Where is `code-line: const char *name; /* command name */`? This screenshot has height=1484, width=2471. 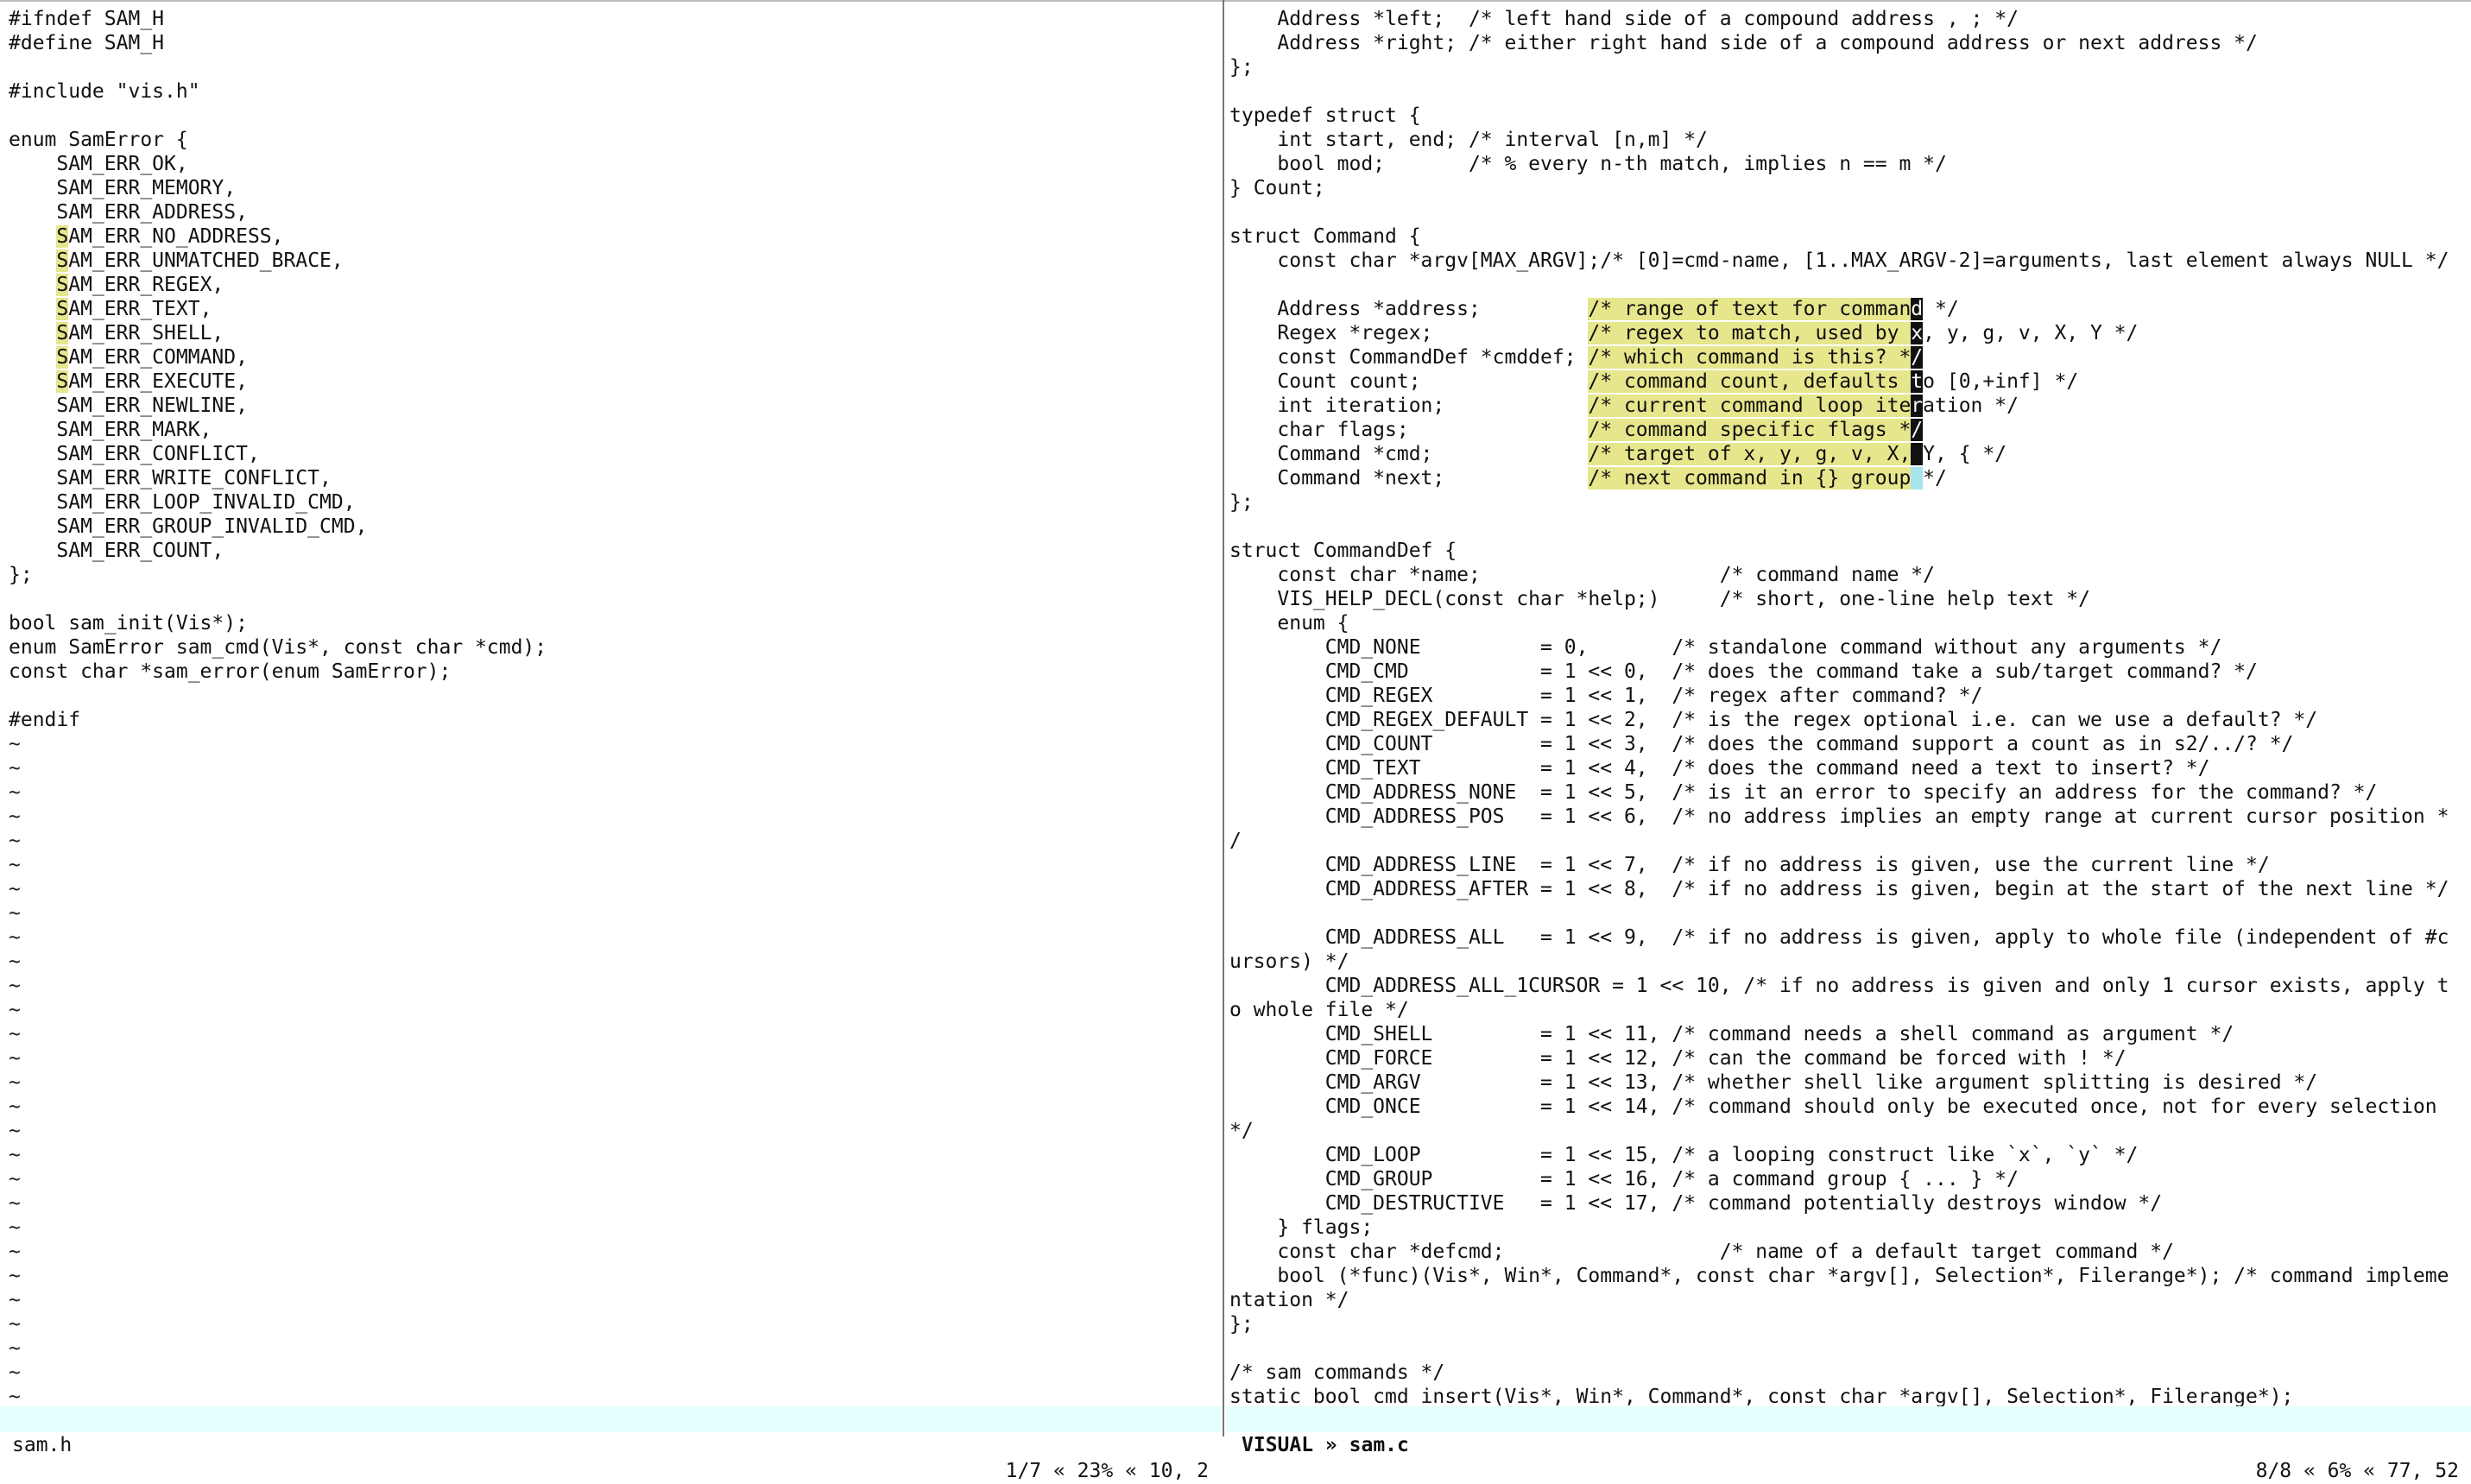 code-line: const char *name; /* command name */ is located at coordinates (1847, 575).